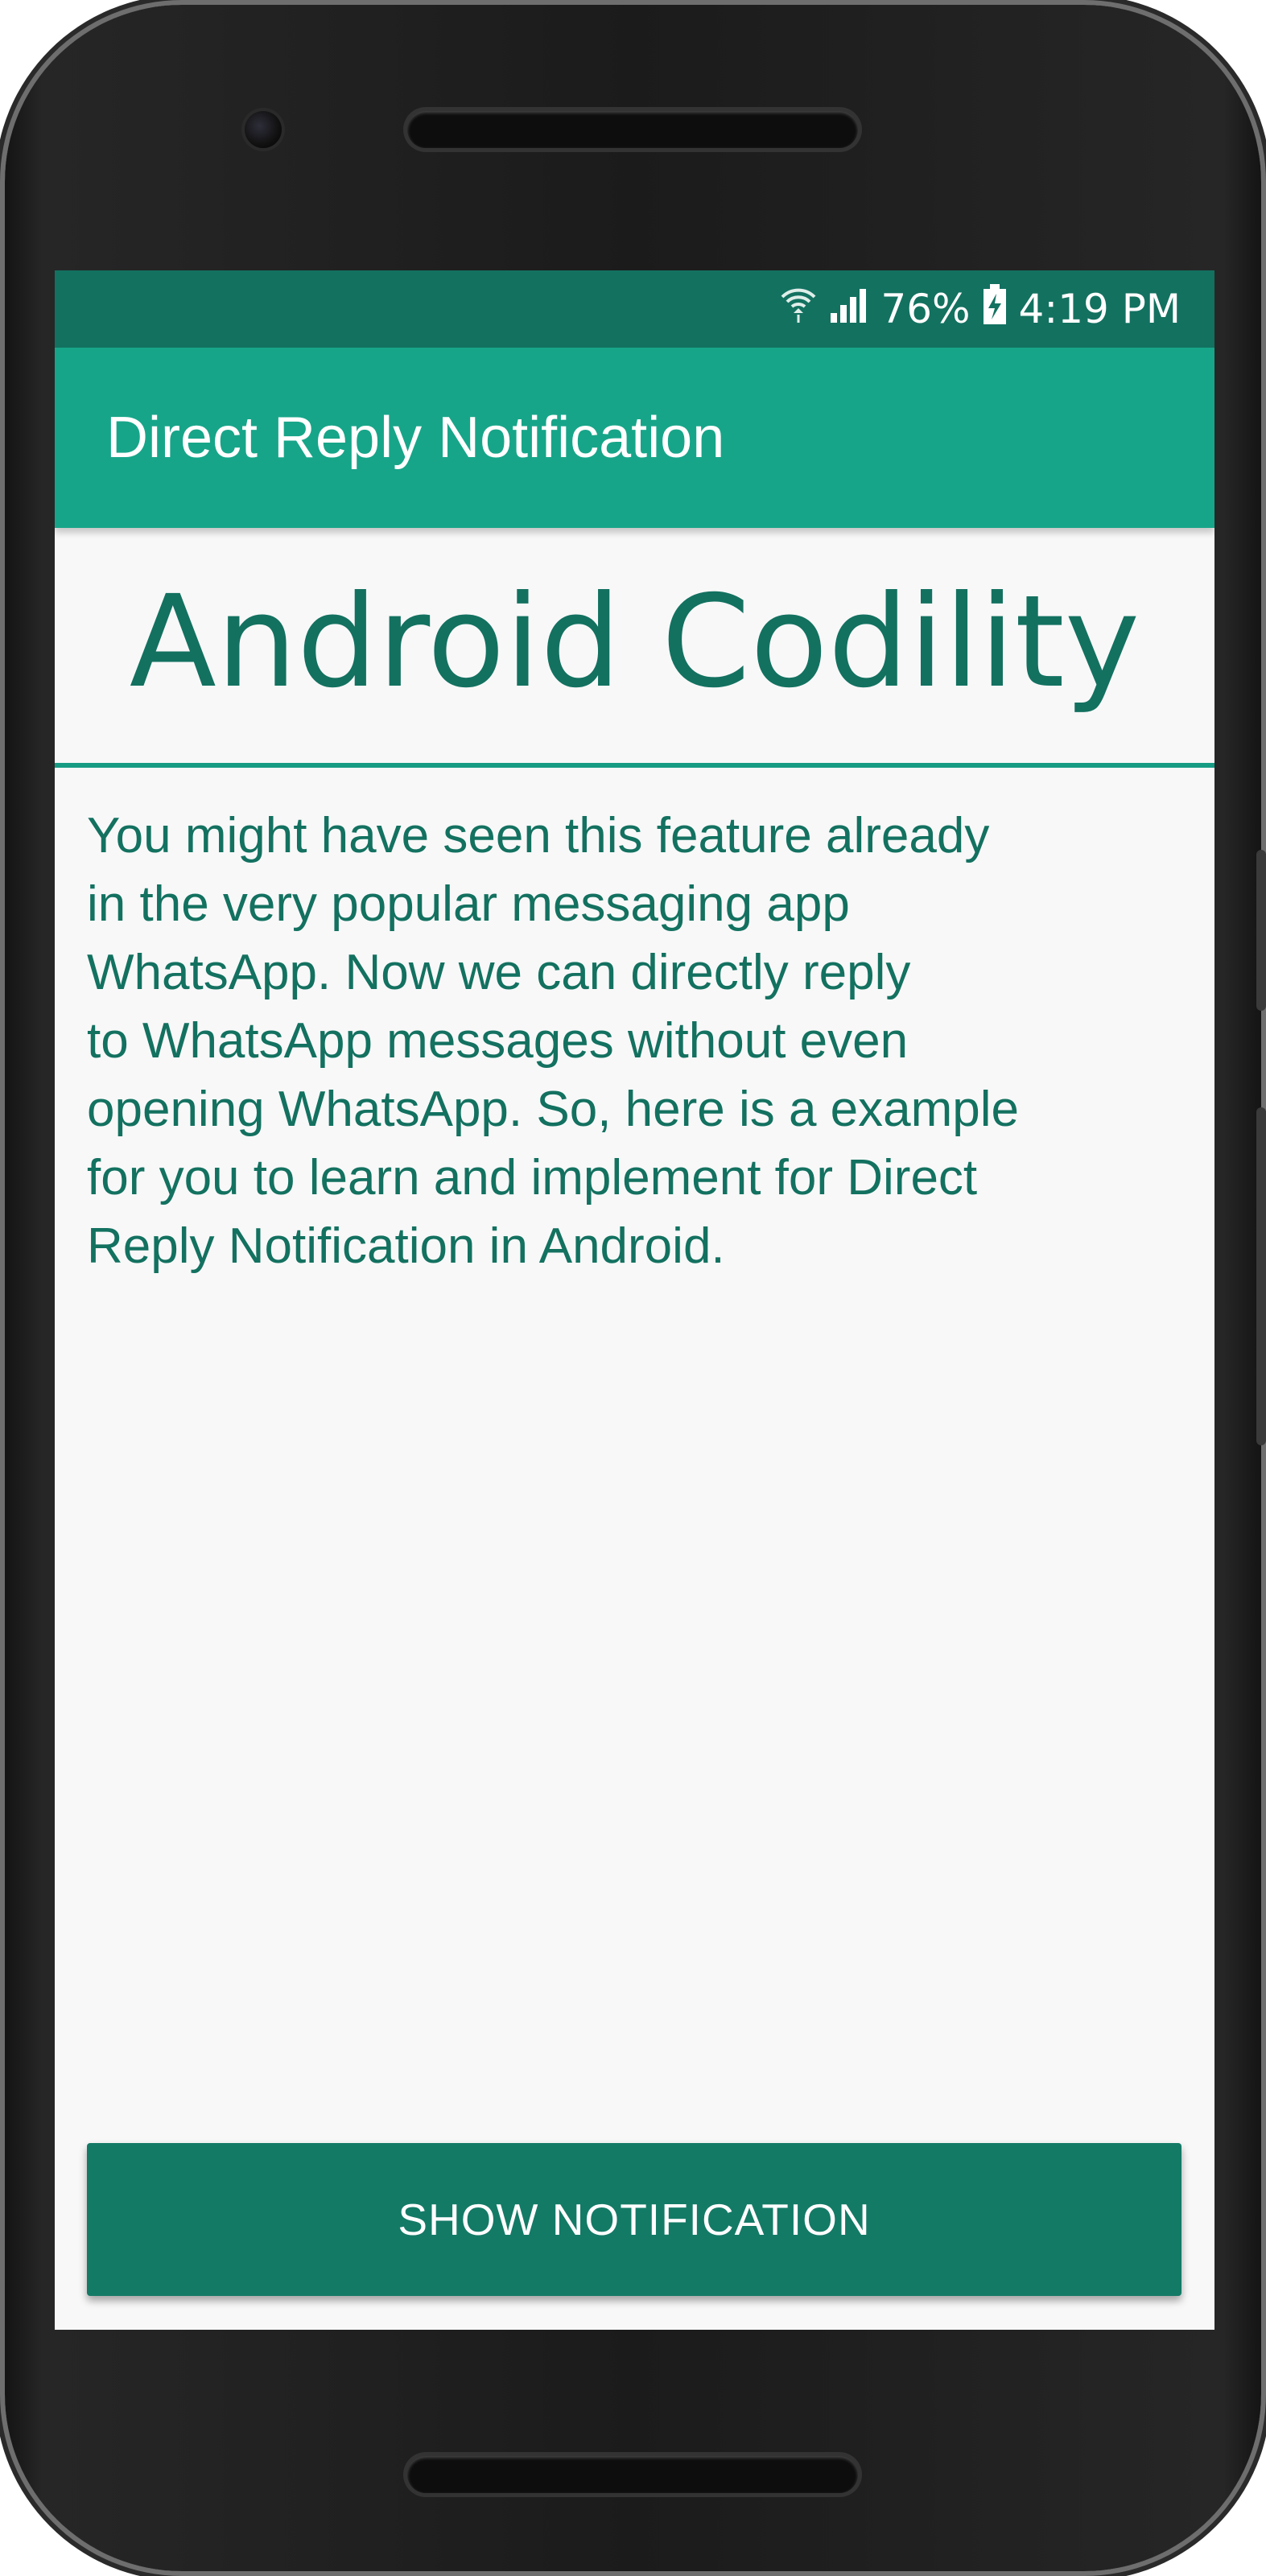 This screenshot has width=1266, height=2576. I want to click on status-bar: 76% 4:19 PM, so click(634, 309).